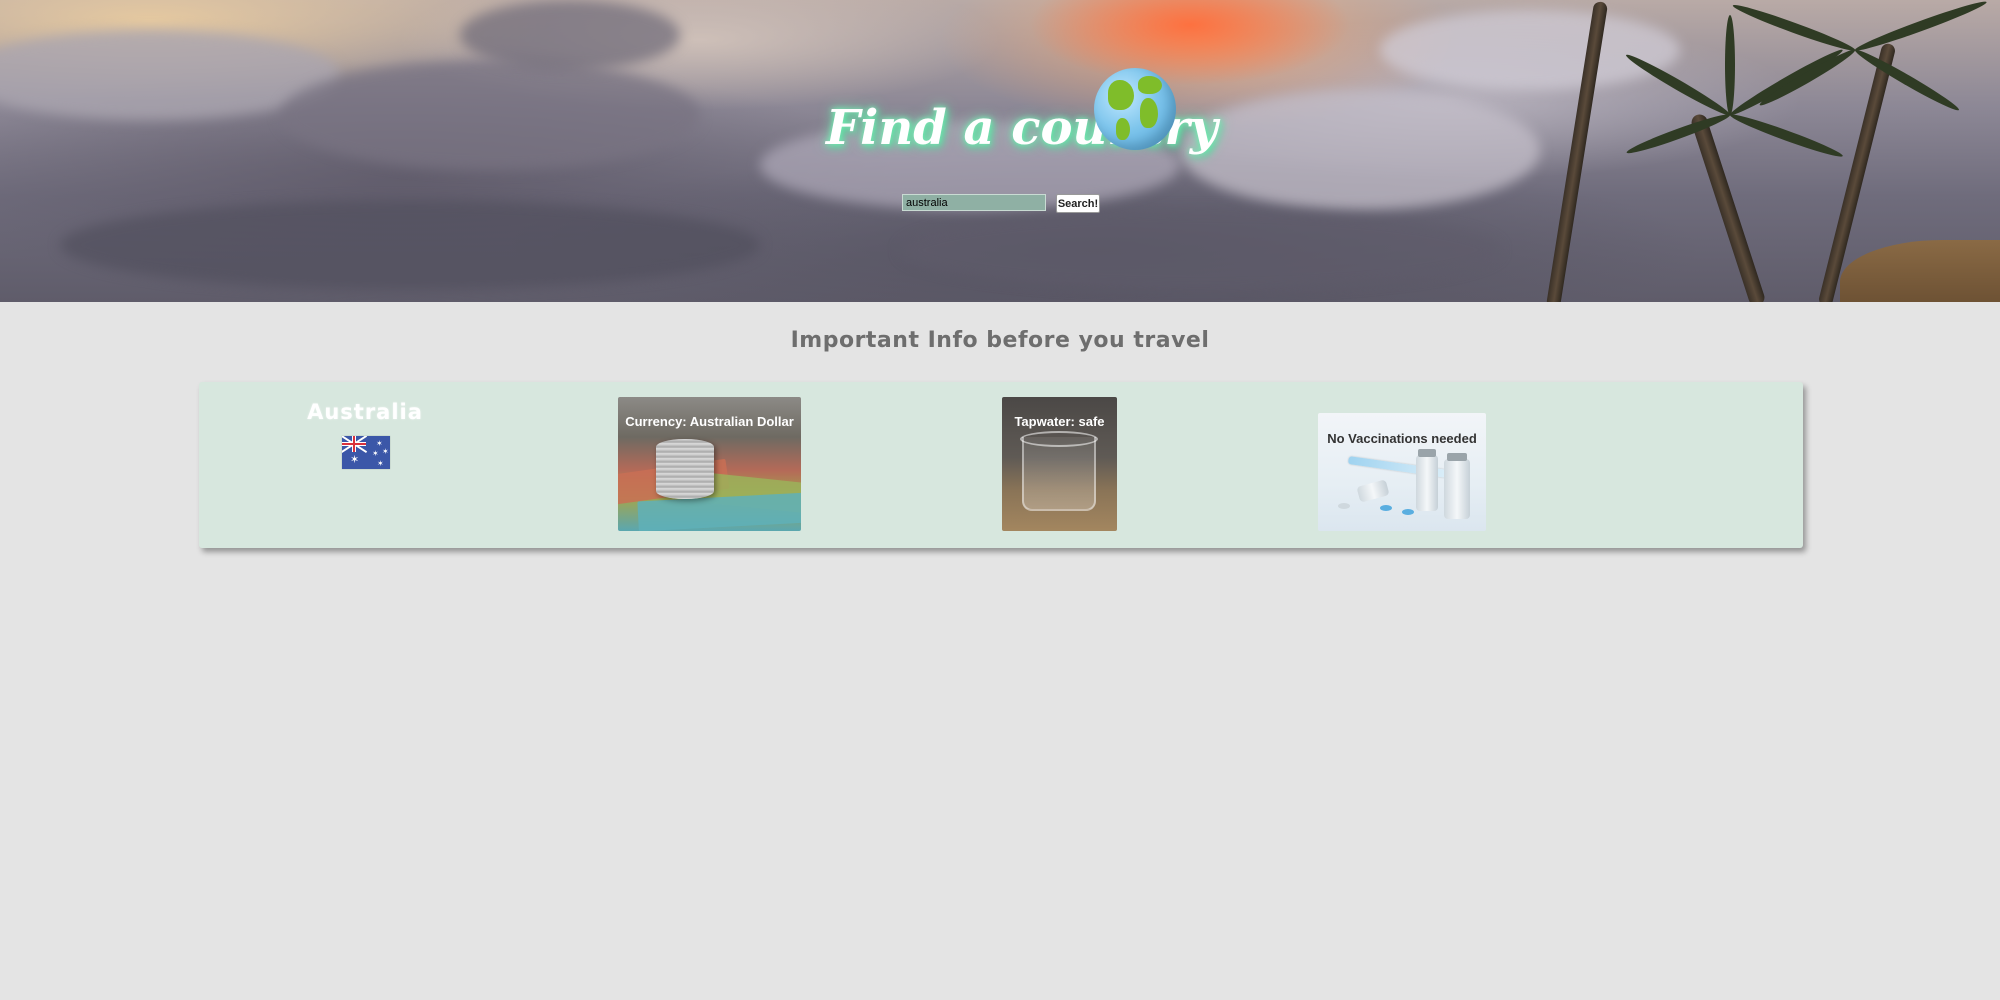 This screenshot has height=1000, width=2000. I want to click on currency-card: Currency: Australian Dollar, so click(709, 464).